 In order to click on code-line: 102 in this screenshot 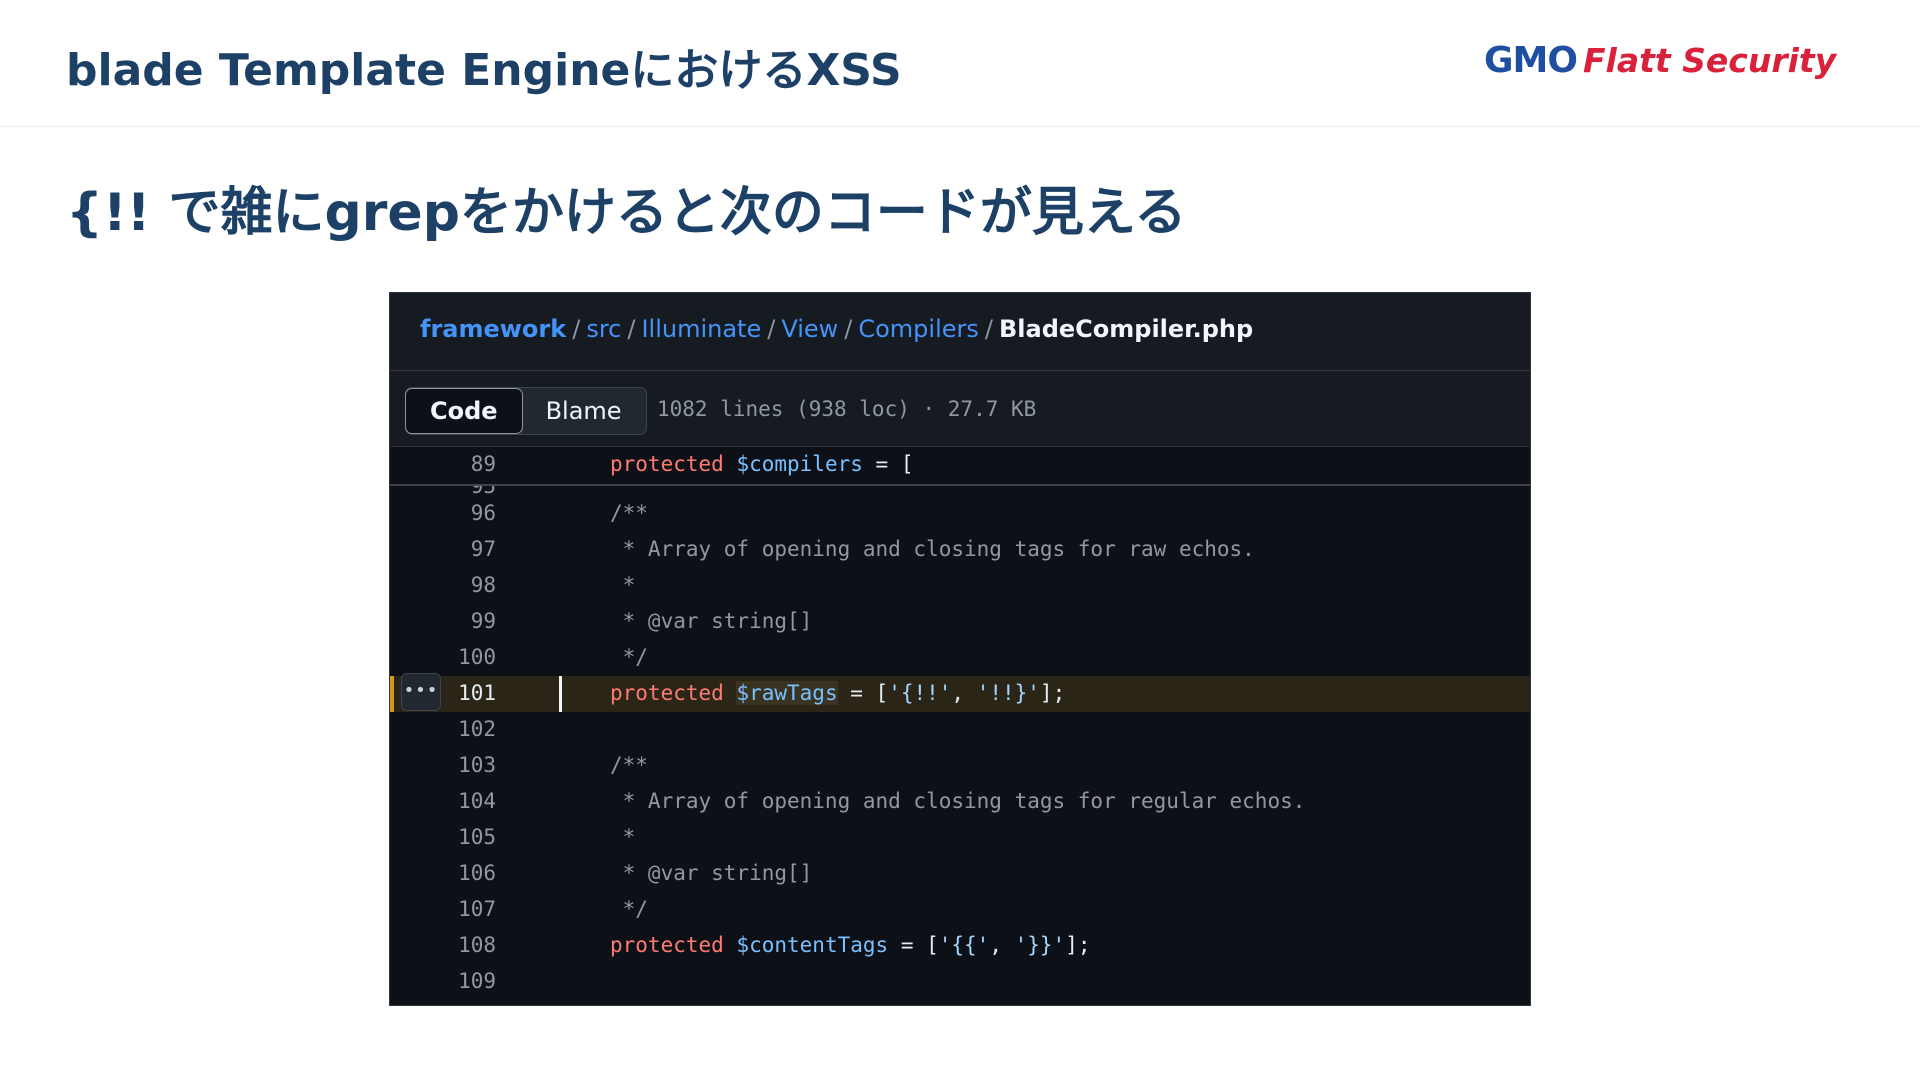, I will do `click(960, 730)`.